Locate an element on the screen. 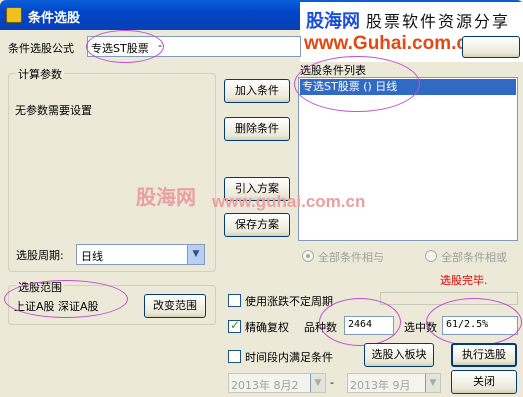  formula-select: 专选ST股票 - is located at coordinates (194, 46).